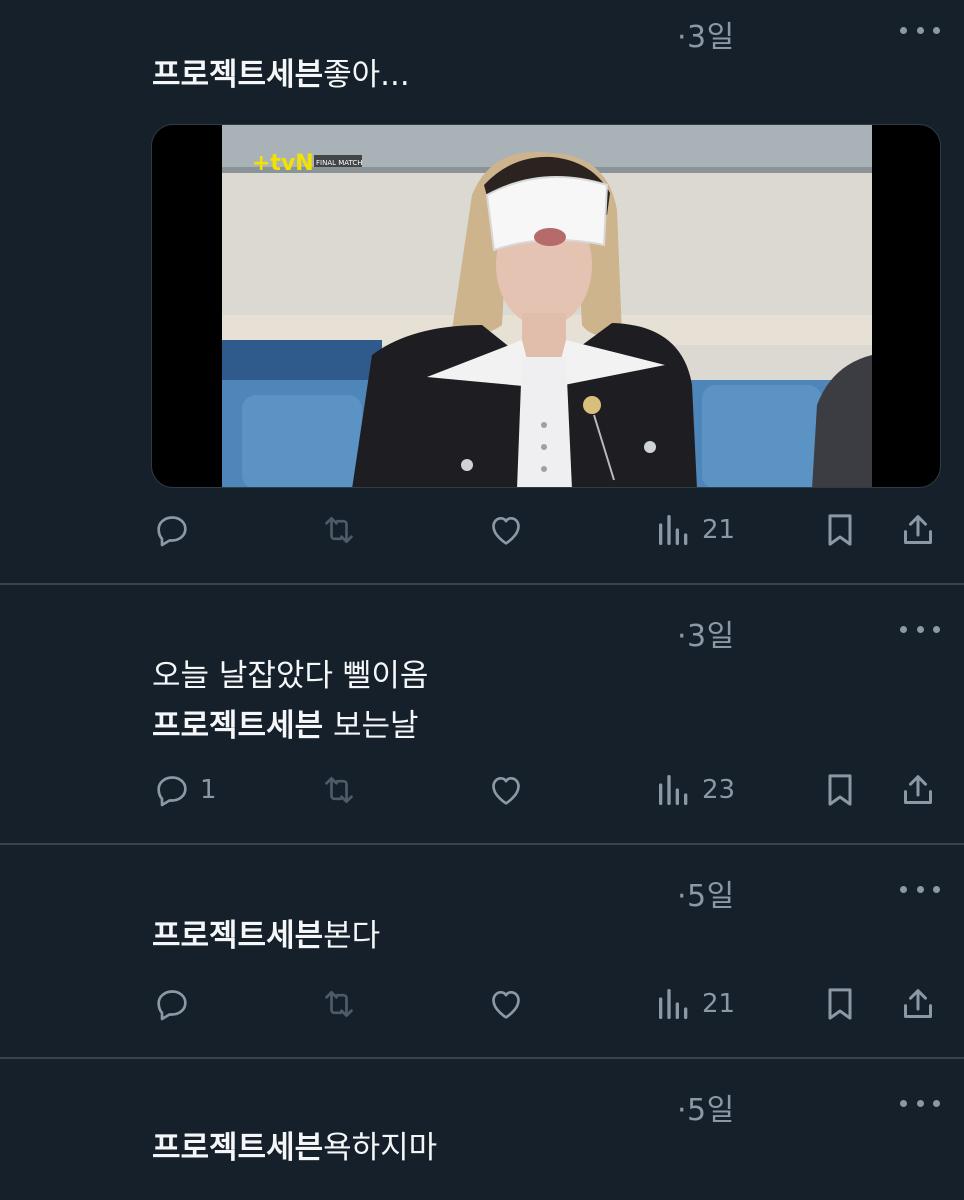 This screenshot has height=1200, width=964. I want to click on views-count: 23, so click(719, 790).